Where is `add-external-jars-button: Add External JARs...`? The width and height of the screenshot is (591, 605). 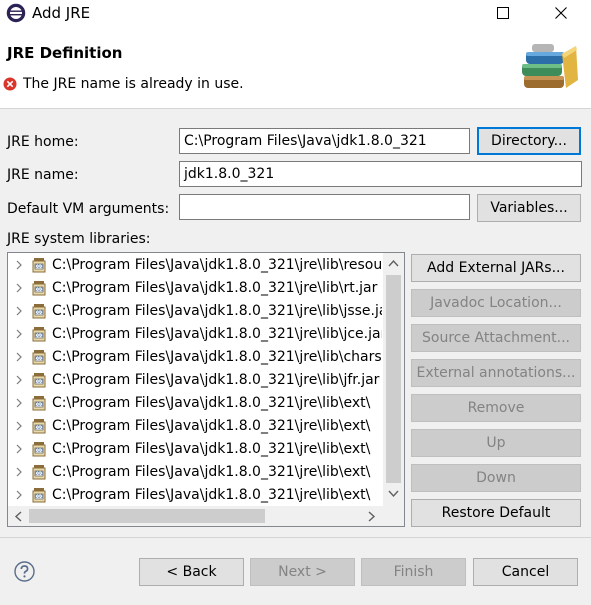
add-external-jars-button: Add External JARs... is located at coordinates (496, 268).